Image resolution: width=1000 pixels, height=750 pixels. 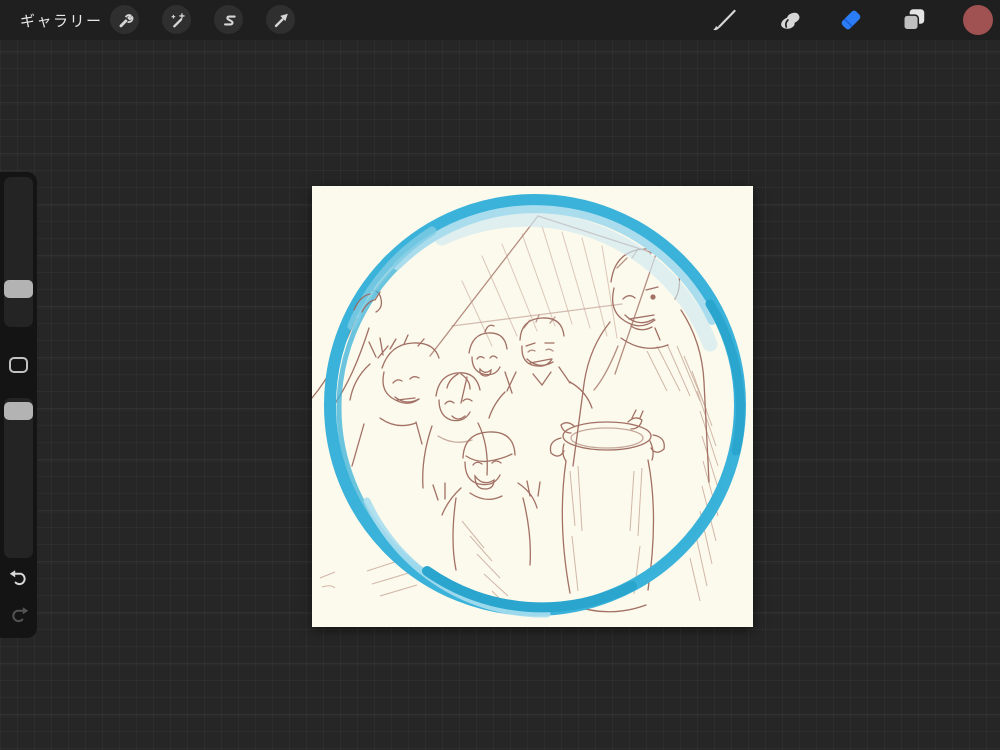 I want to click on opacity-handle, so click(x=18, y=411).